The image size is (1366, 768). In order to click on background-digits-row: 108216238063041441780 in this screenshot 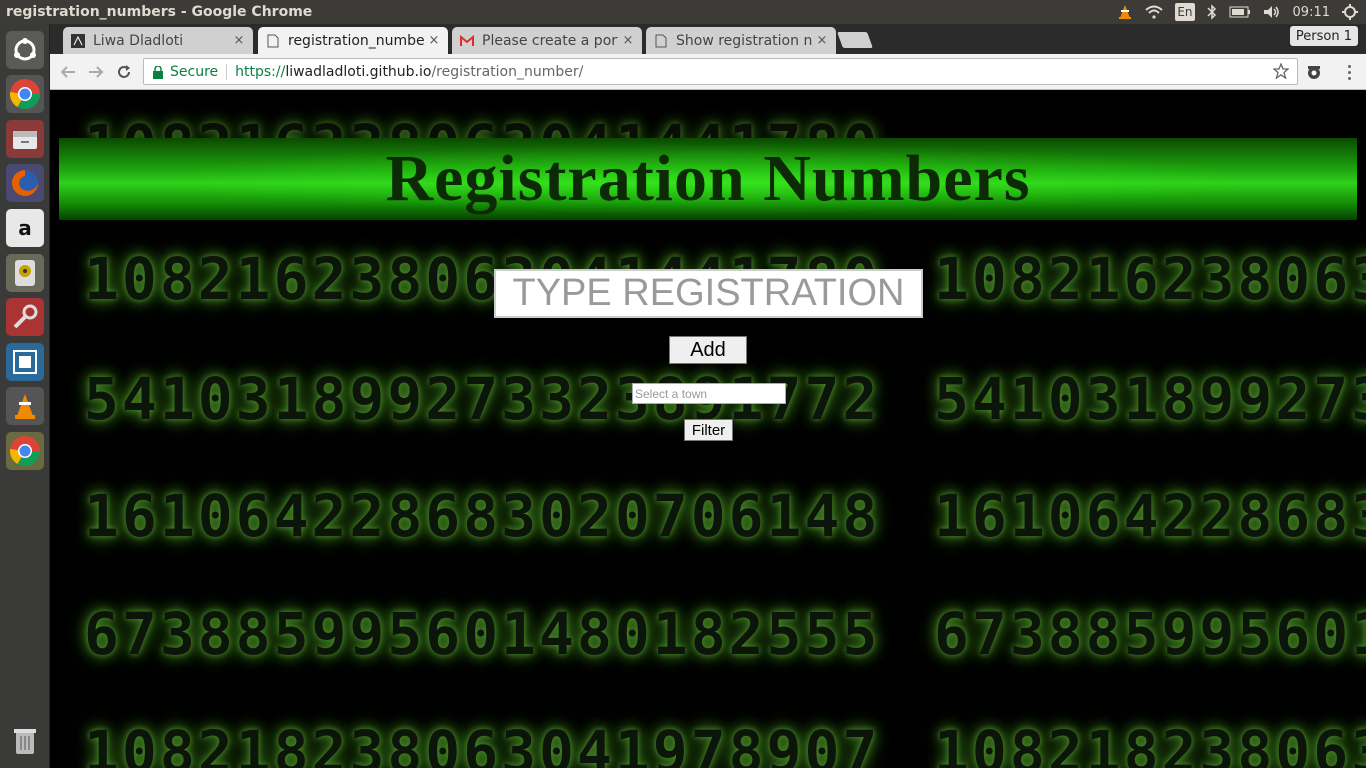, I will do `click(1150, 279)`.